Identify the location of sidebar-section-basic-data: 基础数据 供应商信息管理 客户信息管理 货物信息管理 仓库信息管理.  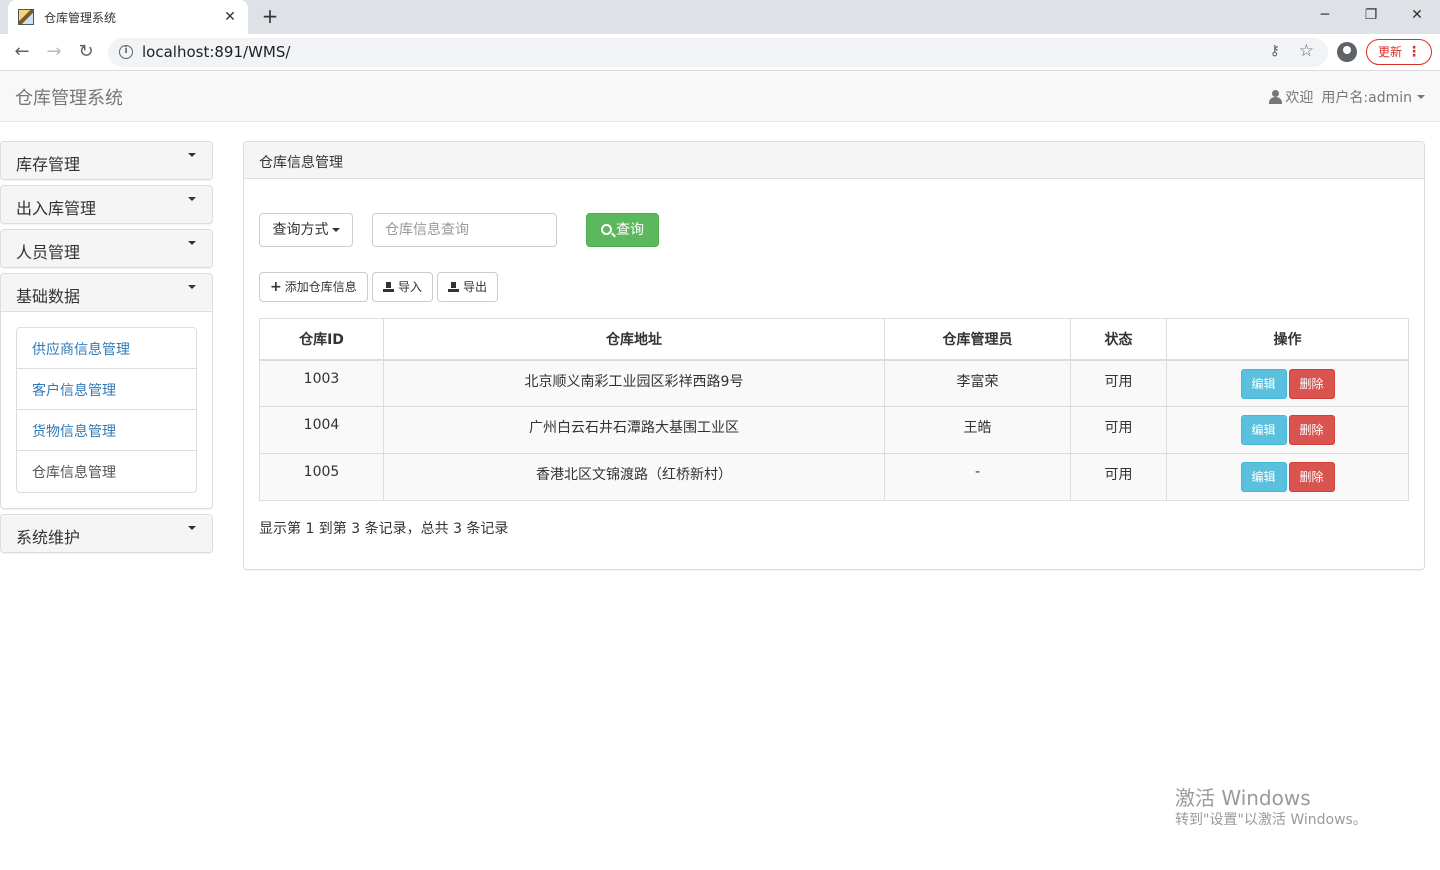
(106, 391).